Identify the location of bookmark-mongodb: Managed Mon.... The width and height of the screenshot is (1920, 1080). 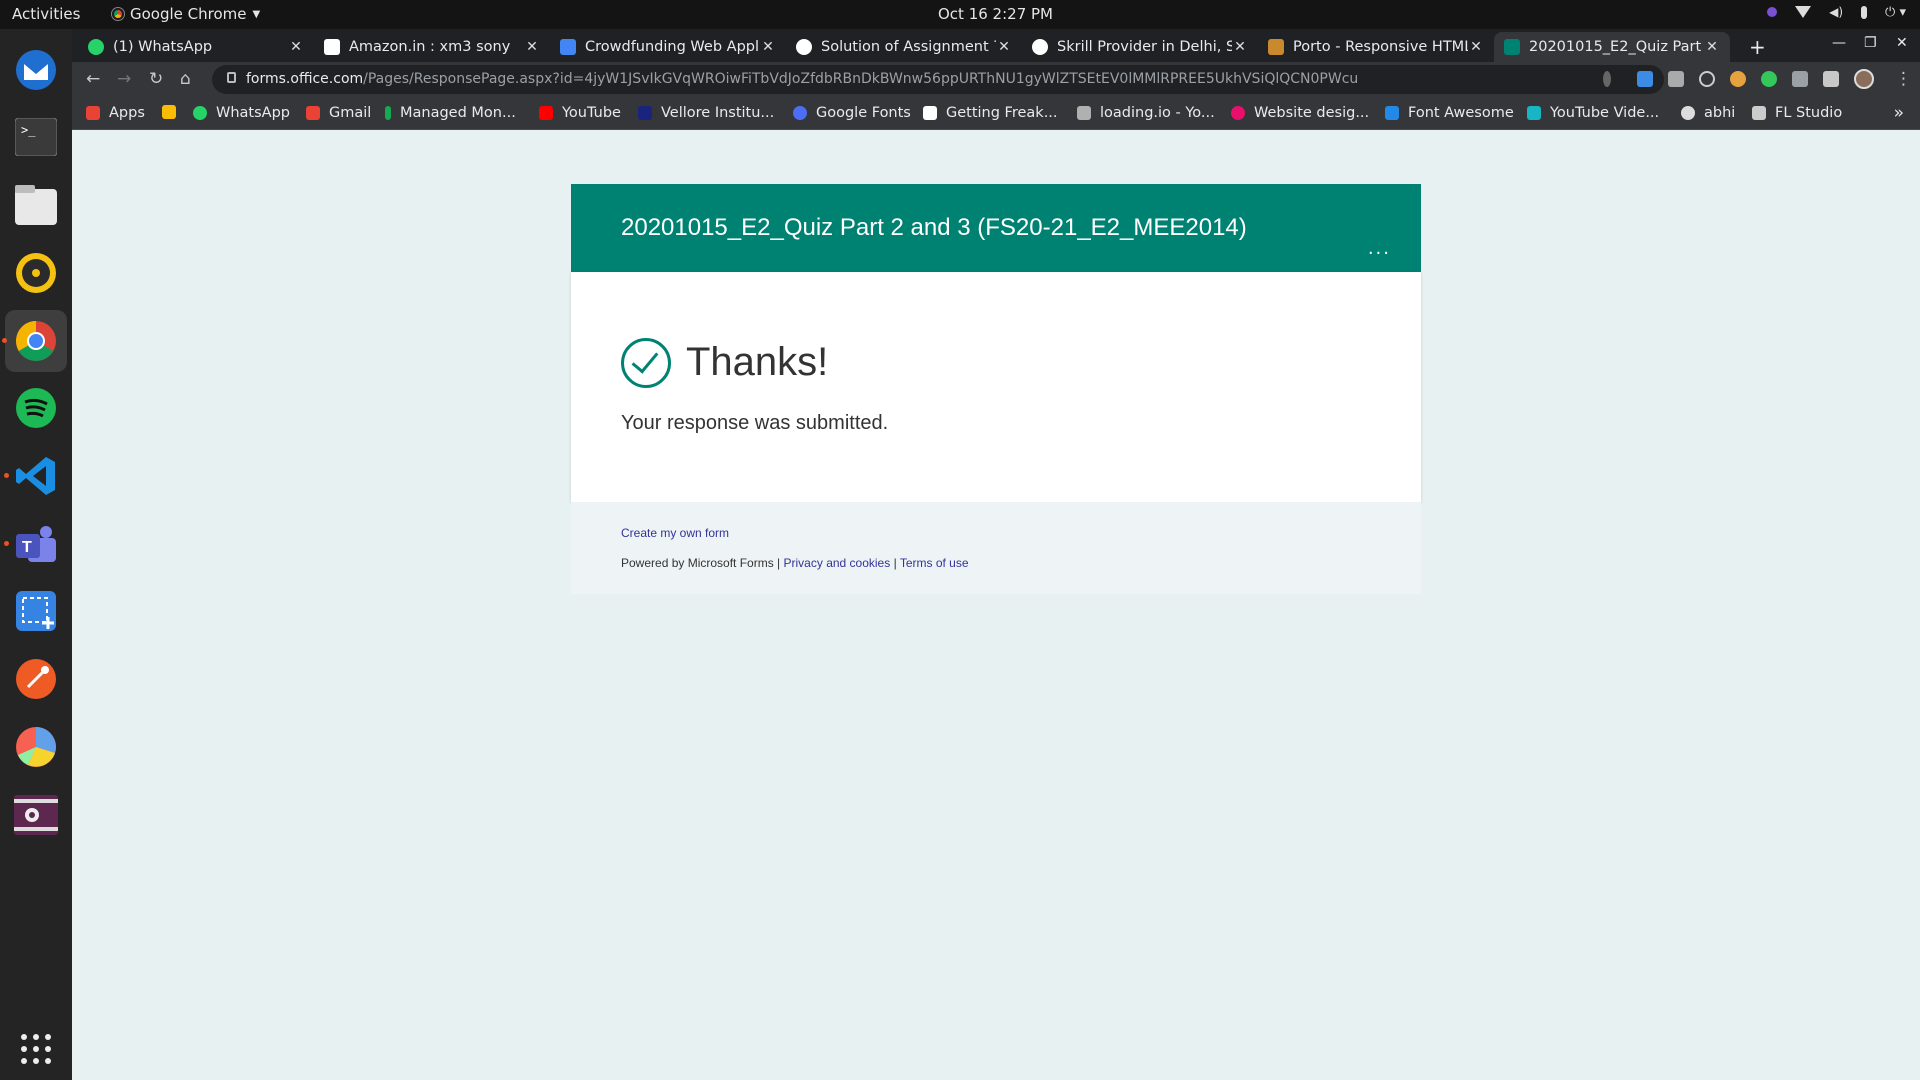
(450, 113).